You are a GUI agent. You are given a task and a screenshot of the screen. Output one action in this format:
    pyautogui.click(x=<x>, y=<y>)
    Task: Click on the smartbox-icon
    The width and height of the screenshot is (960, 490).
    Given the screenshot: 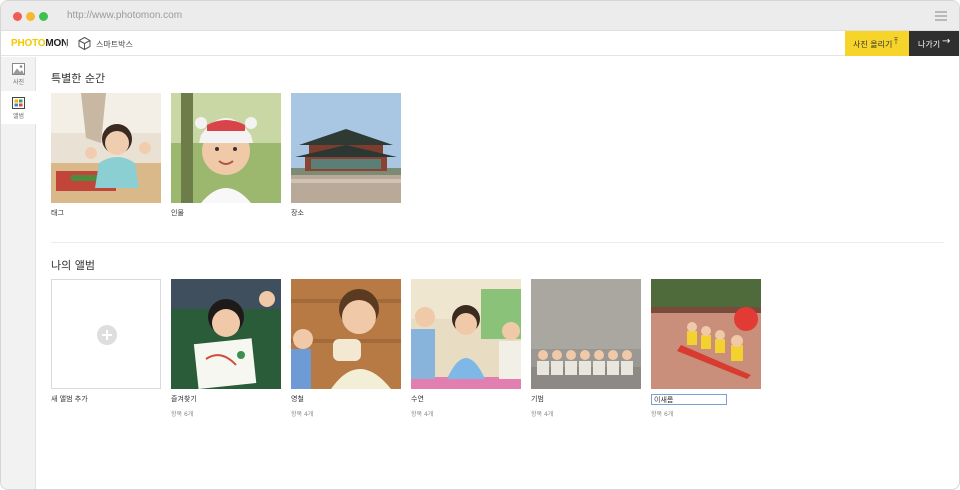 What is the action you would take?
    pyautogui.click(x=84, y=43)
    